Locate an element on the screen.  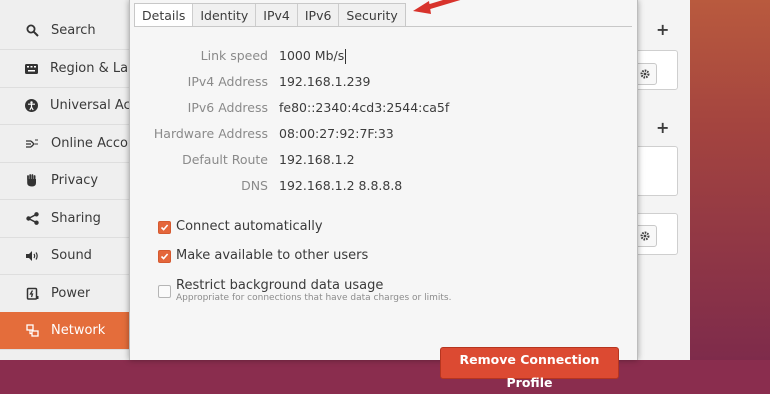
battery-icon is located at coordinates (32, 294).